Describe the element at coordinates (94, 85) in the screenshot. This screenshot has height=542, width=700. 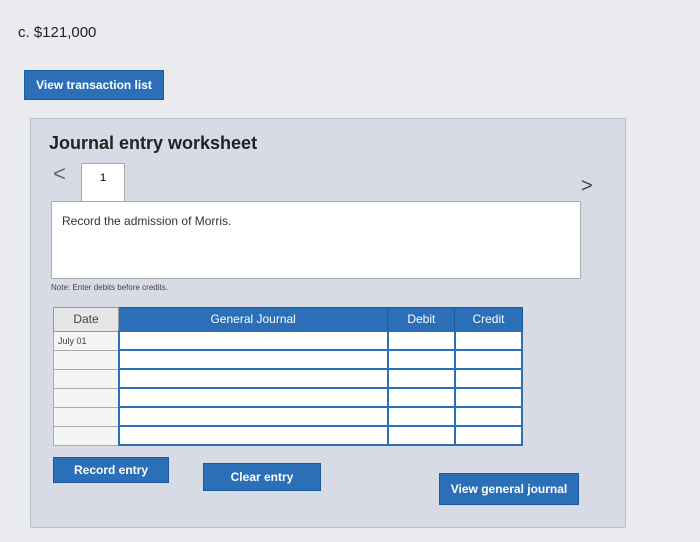
I see `view-transaction-list-button: View transaction list` at that location.